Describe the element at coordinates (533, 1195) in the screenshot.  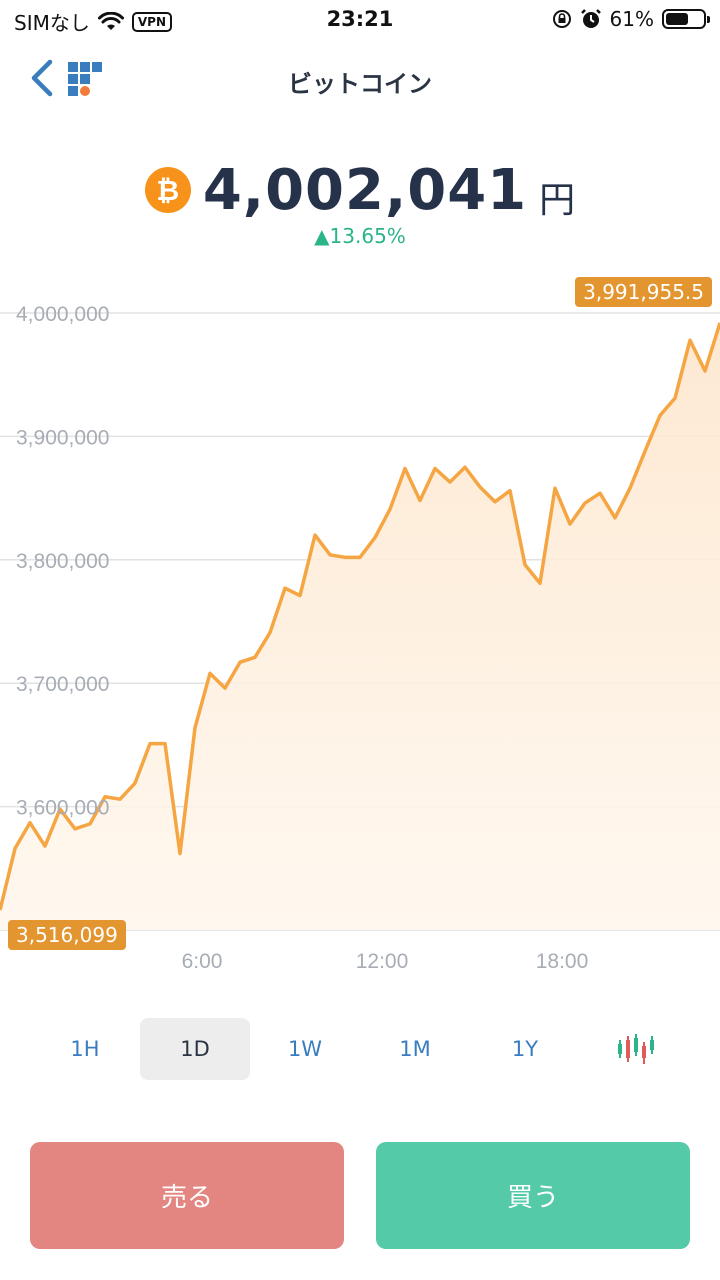
I see `buy-button: 買う` at that location.